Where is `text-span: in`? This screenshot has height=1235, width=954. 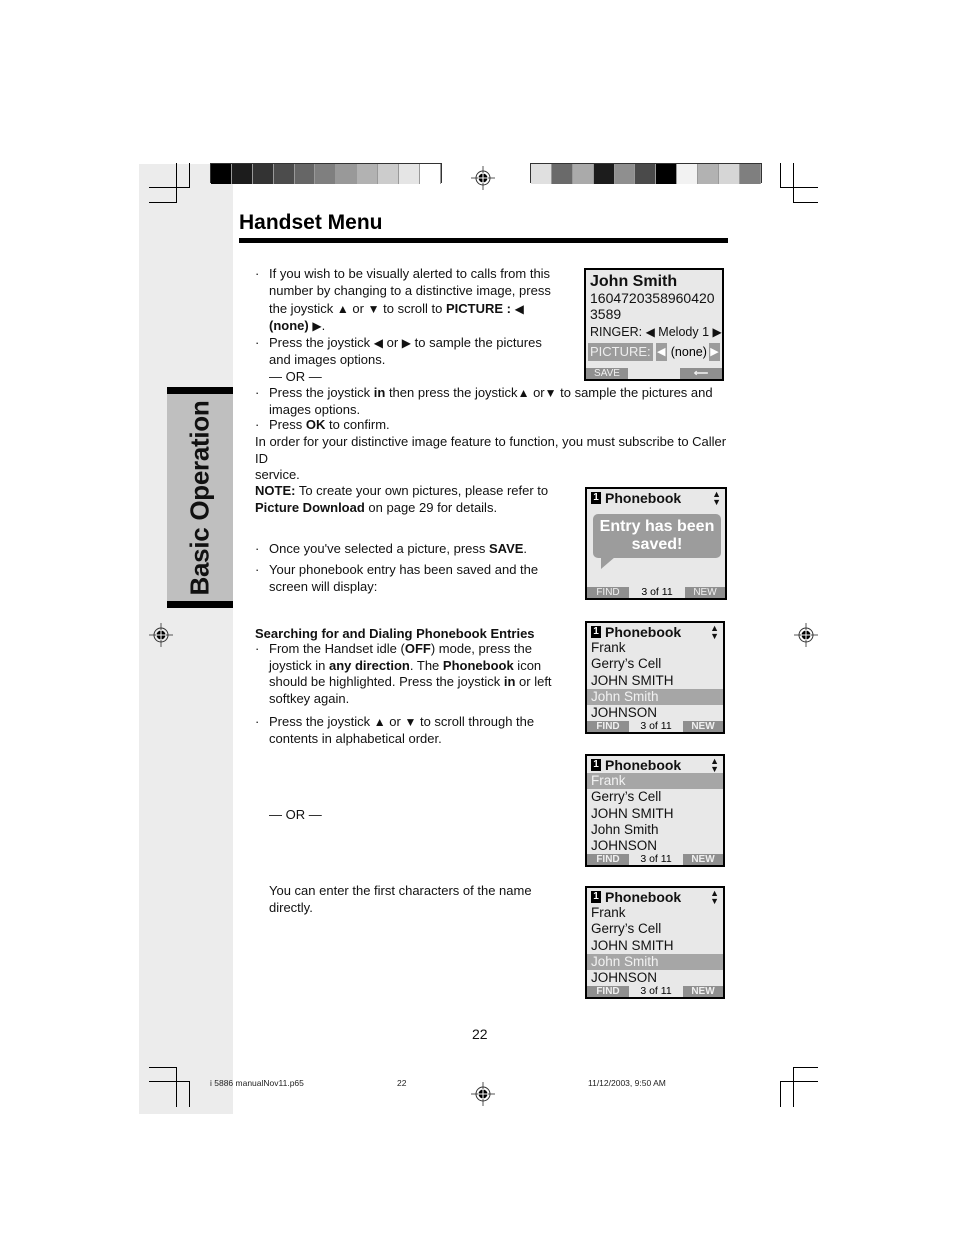 text-span: in is located at coordinates (379, 392).